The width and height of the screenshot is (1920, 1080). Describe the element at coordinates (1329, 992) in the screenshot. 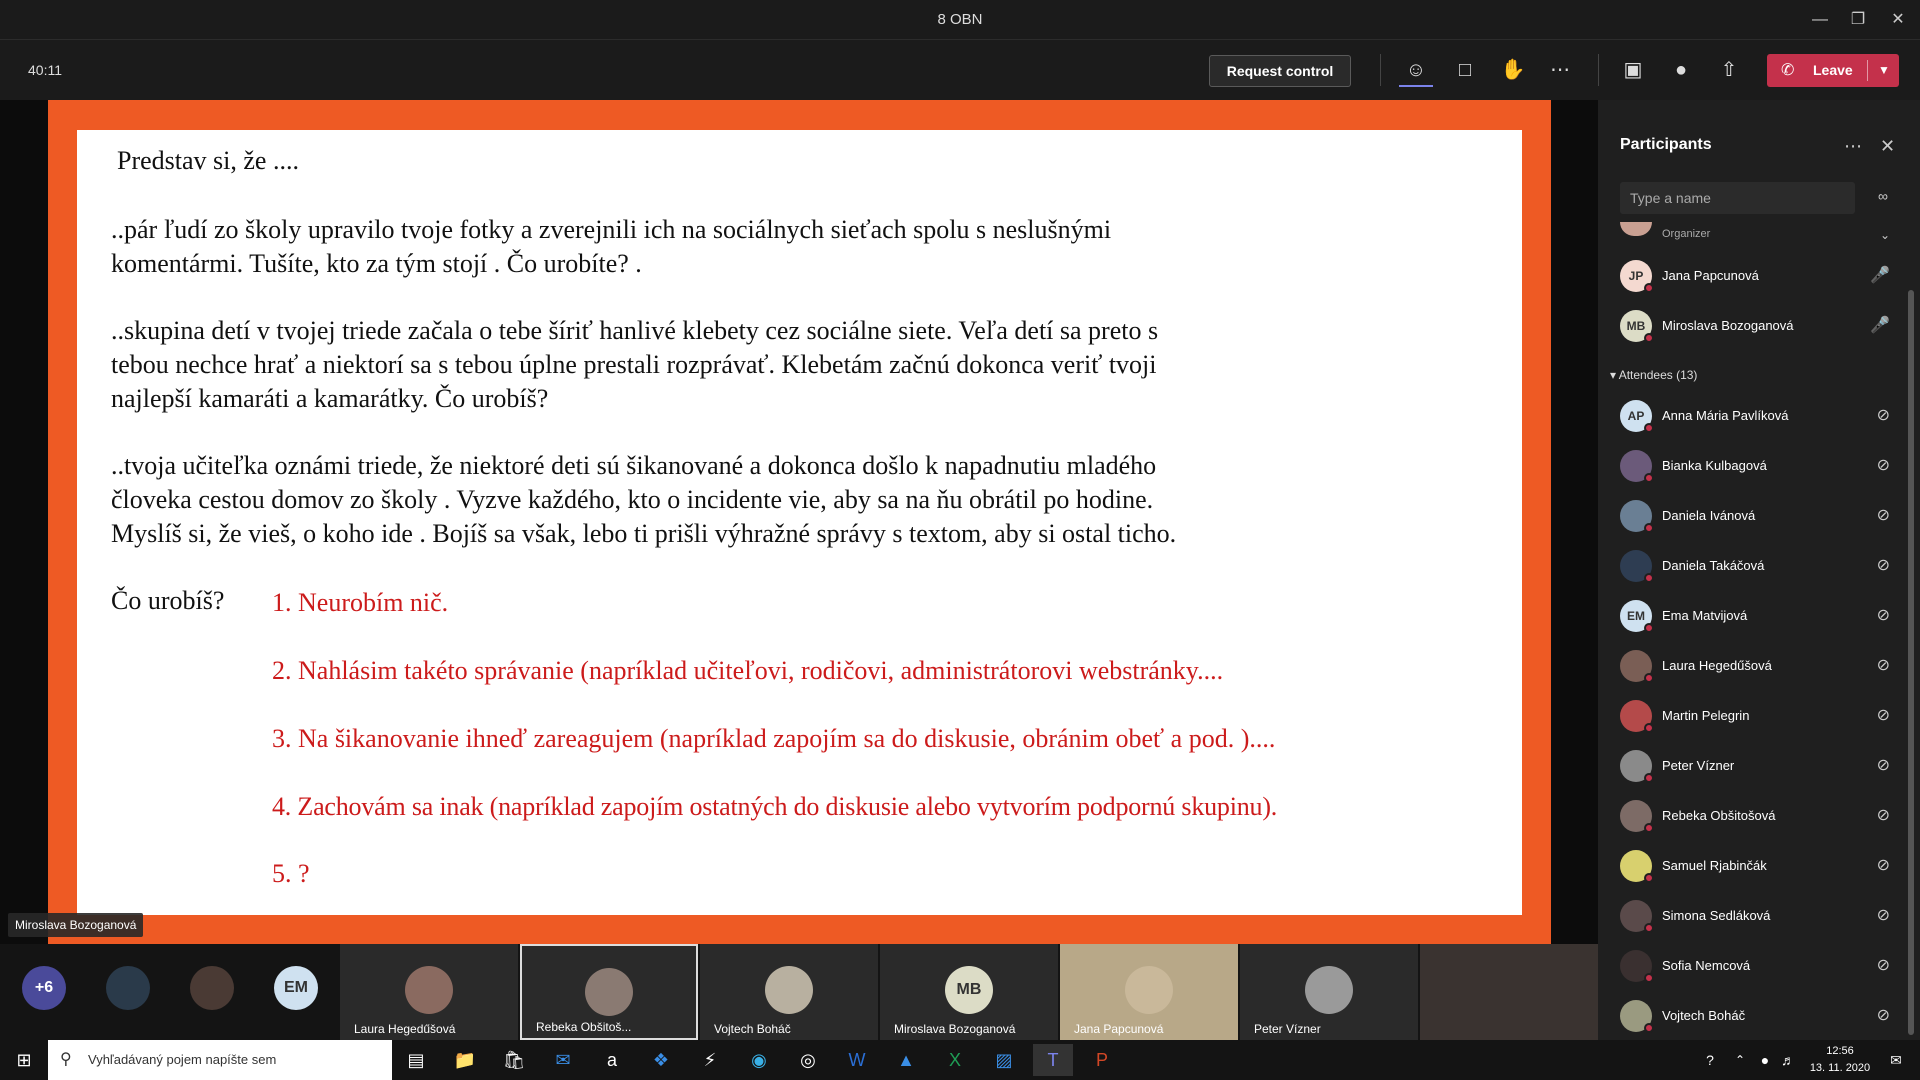

I see `video-tile: Peter Vízner` at that location.